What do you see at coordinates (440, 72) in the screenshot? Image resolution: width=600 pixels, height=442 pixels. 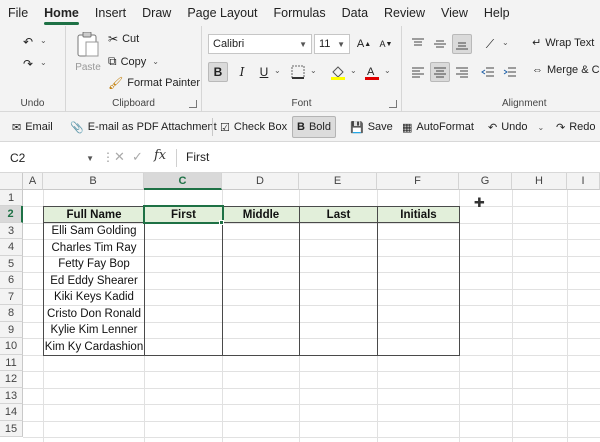 I see `align-center-icon` at bounding box center [440, 72].